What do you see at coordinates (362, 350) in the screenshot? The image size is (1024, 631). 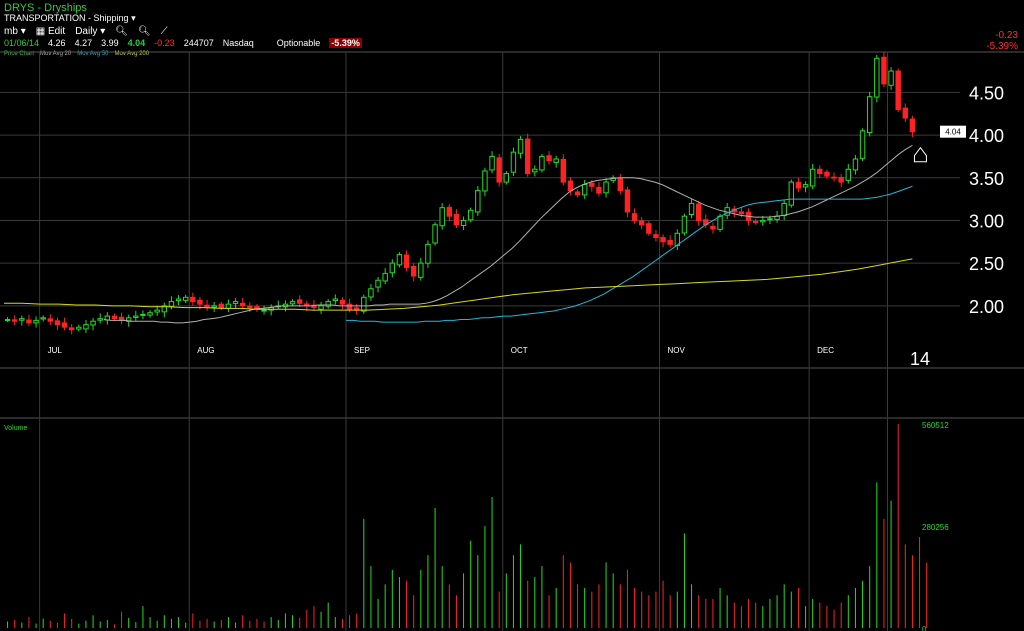 I see `month-label: SEP` at bounding box center [362, 350].